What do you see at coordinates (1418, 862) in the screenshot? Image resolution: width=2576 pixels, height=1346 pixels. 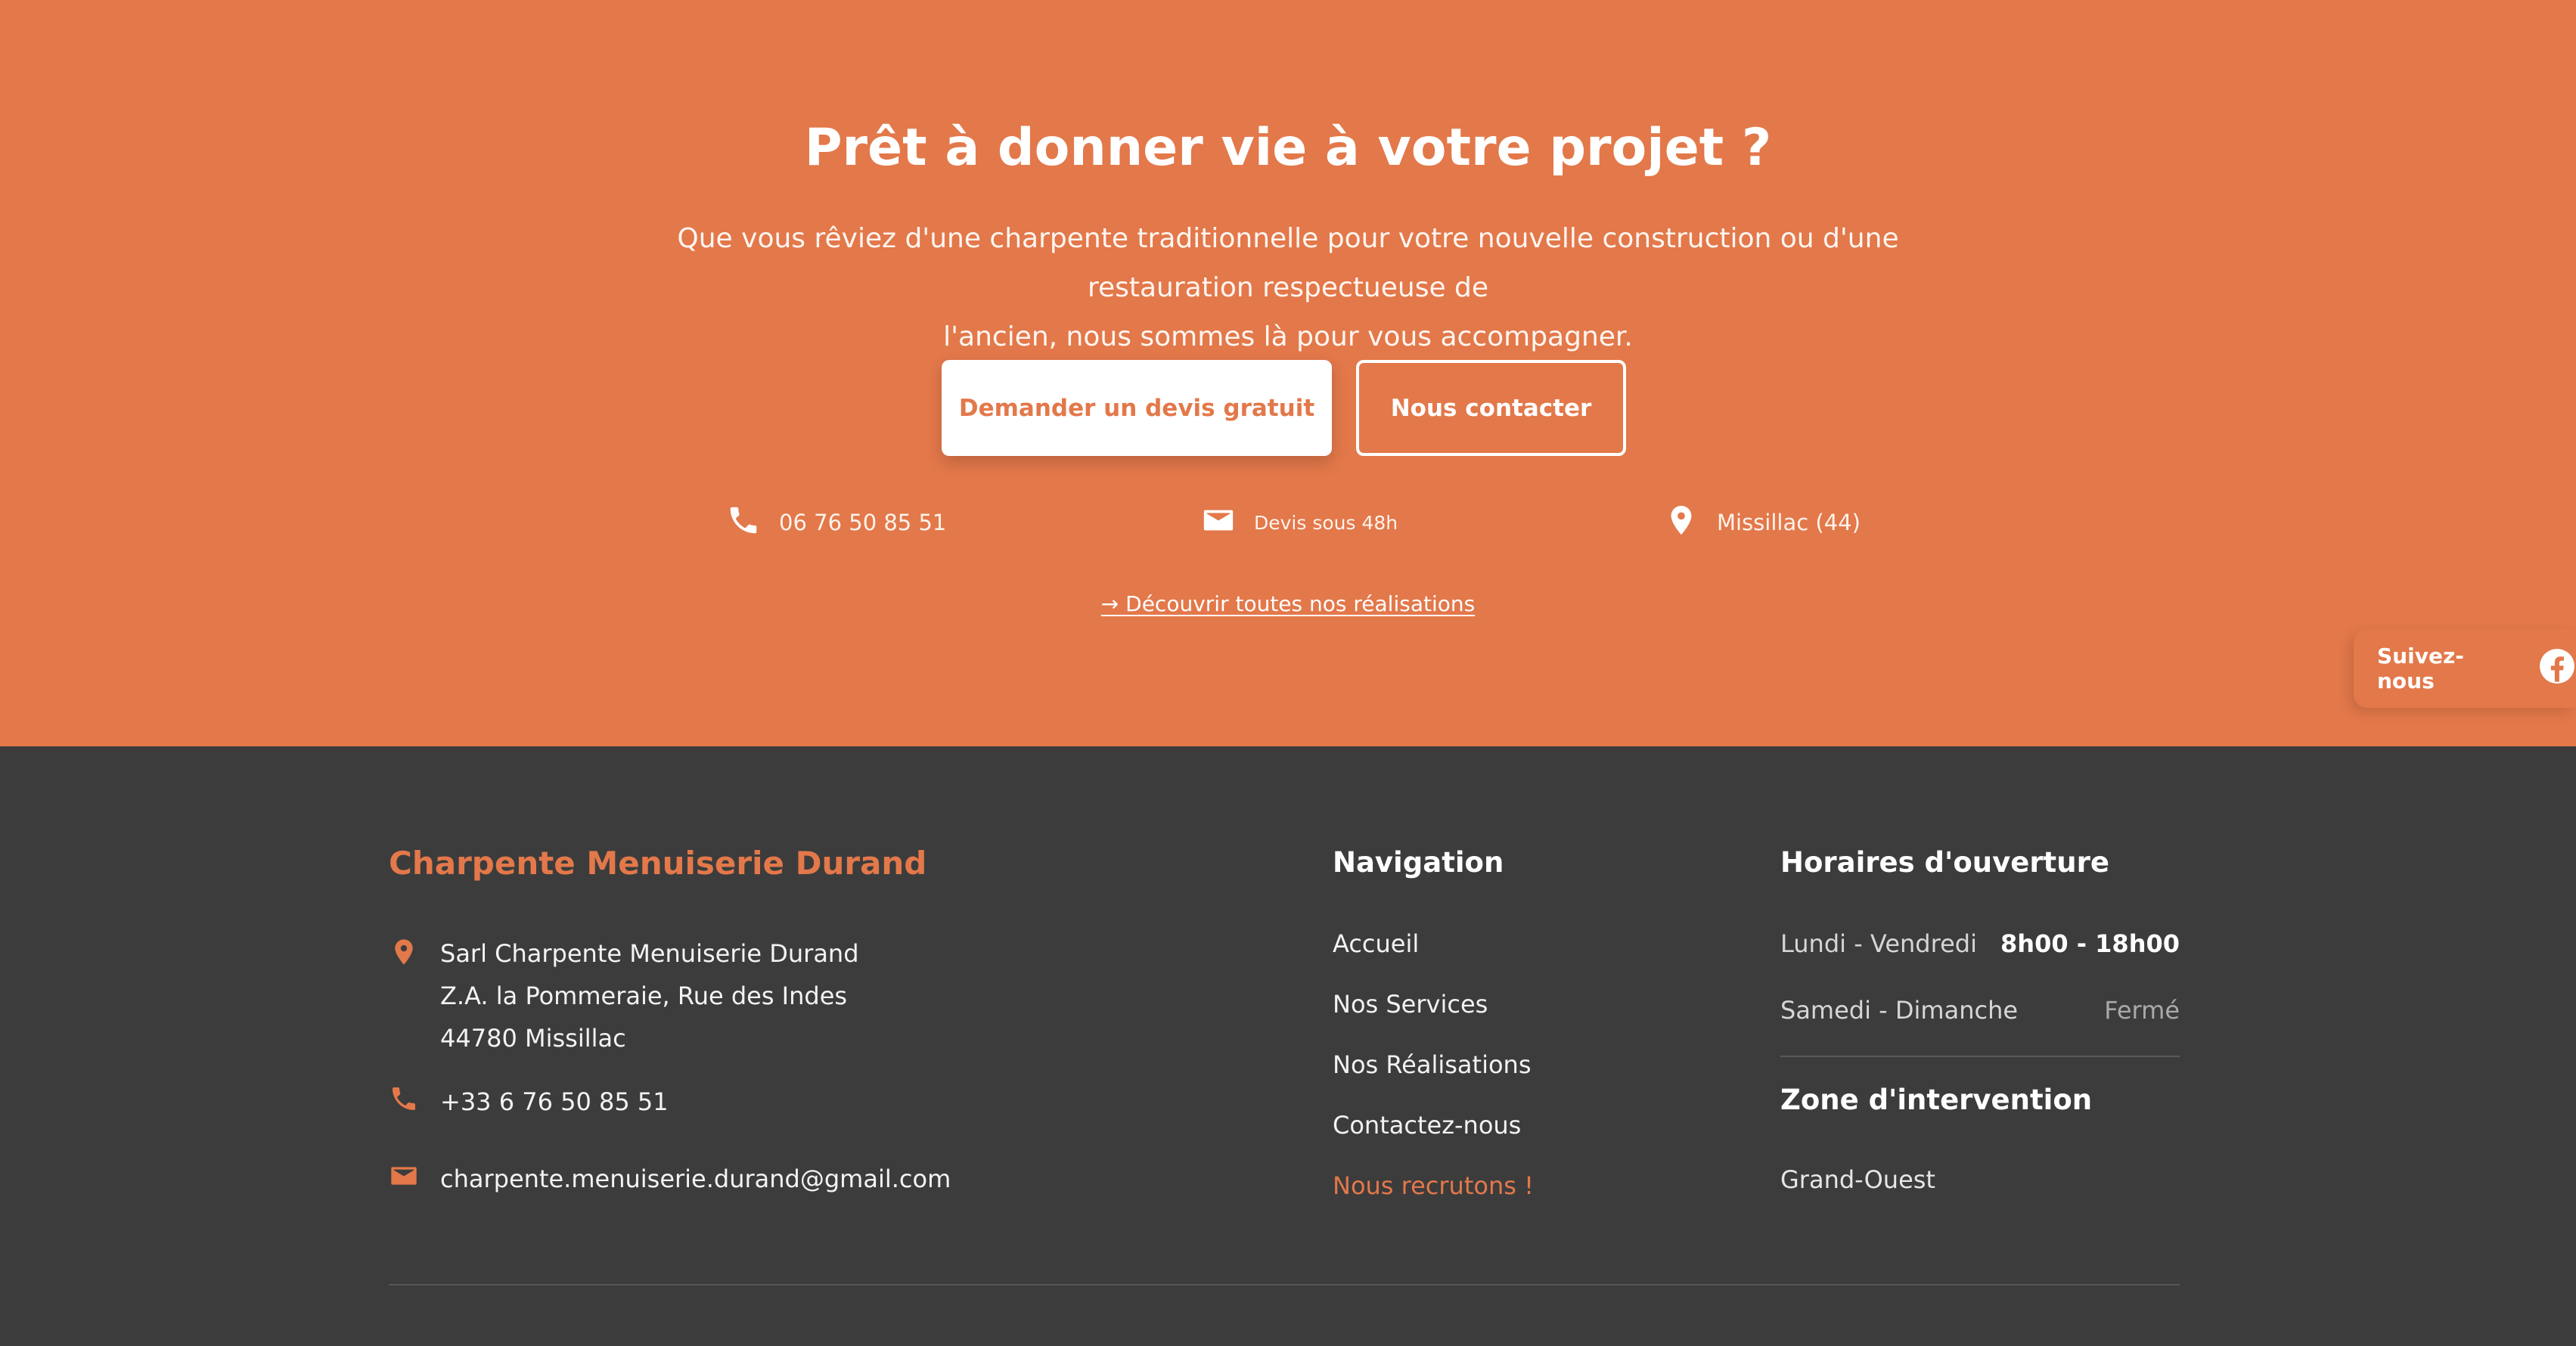 I see `navigation-title: Navigation` at bounding box center [1418, 862].